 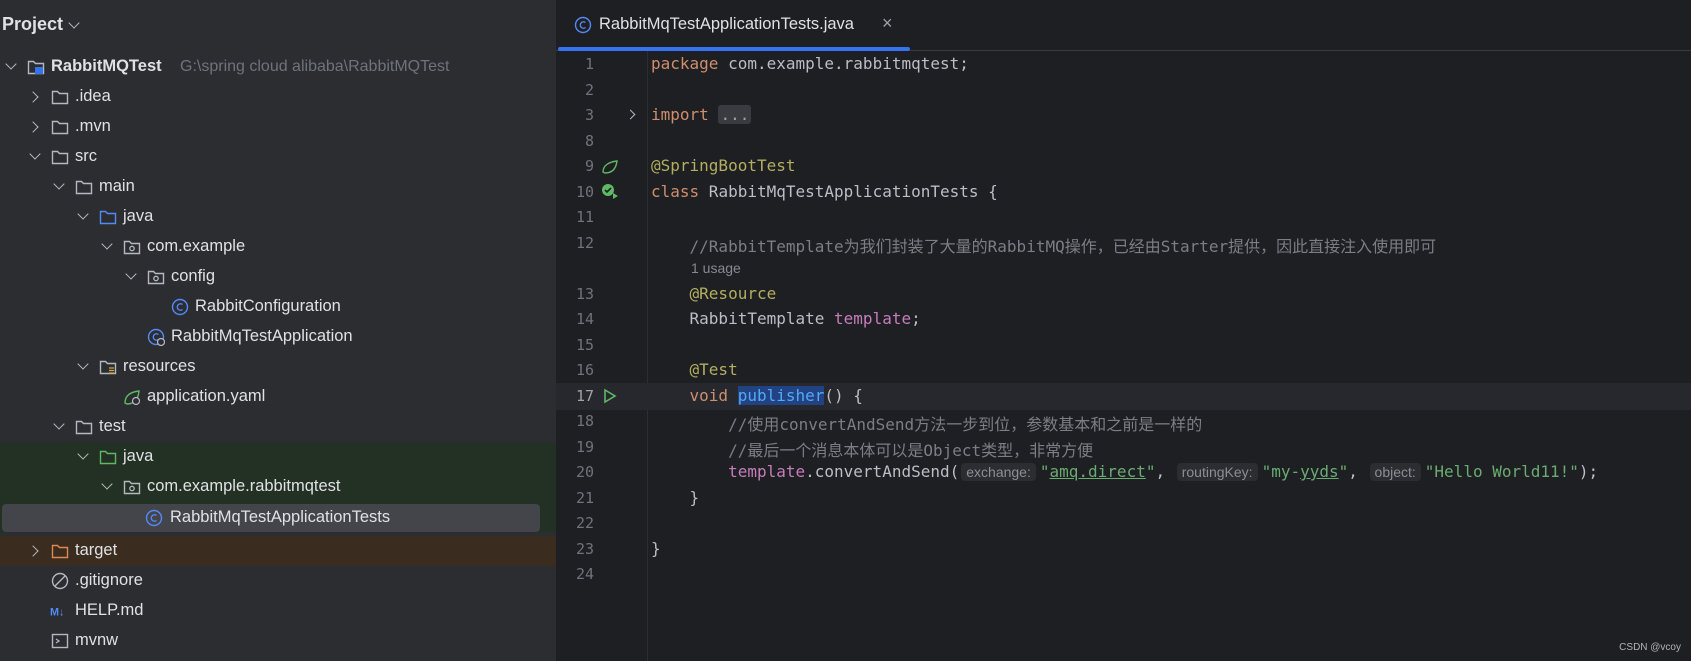 What do you see at coordinates (278, 127) in the screenshot?
I see `tree-item-mvn: .mvn` at bounding box center [278, 127].